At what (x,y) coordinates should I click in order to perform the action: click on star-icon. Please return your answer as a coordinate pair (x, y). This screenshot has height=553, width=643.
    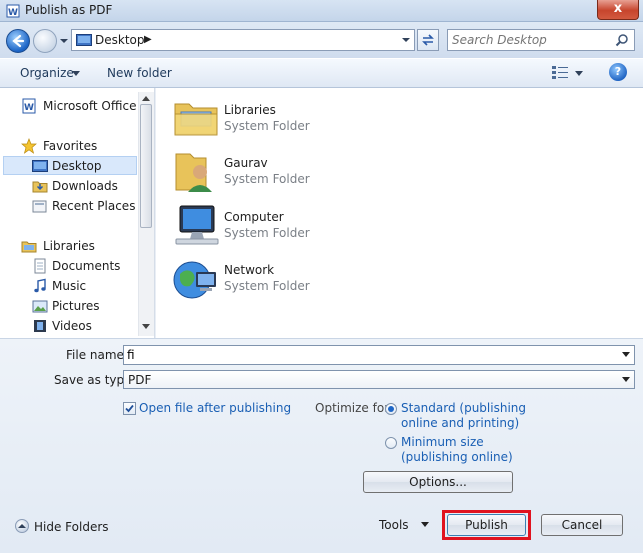
    Looking at the image, I should click on (29, 146).